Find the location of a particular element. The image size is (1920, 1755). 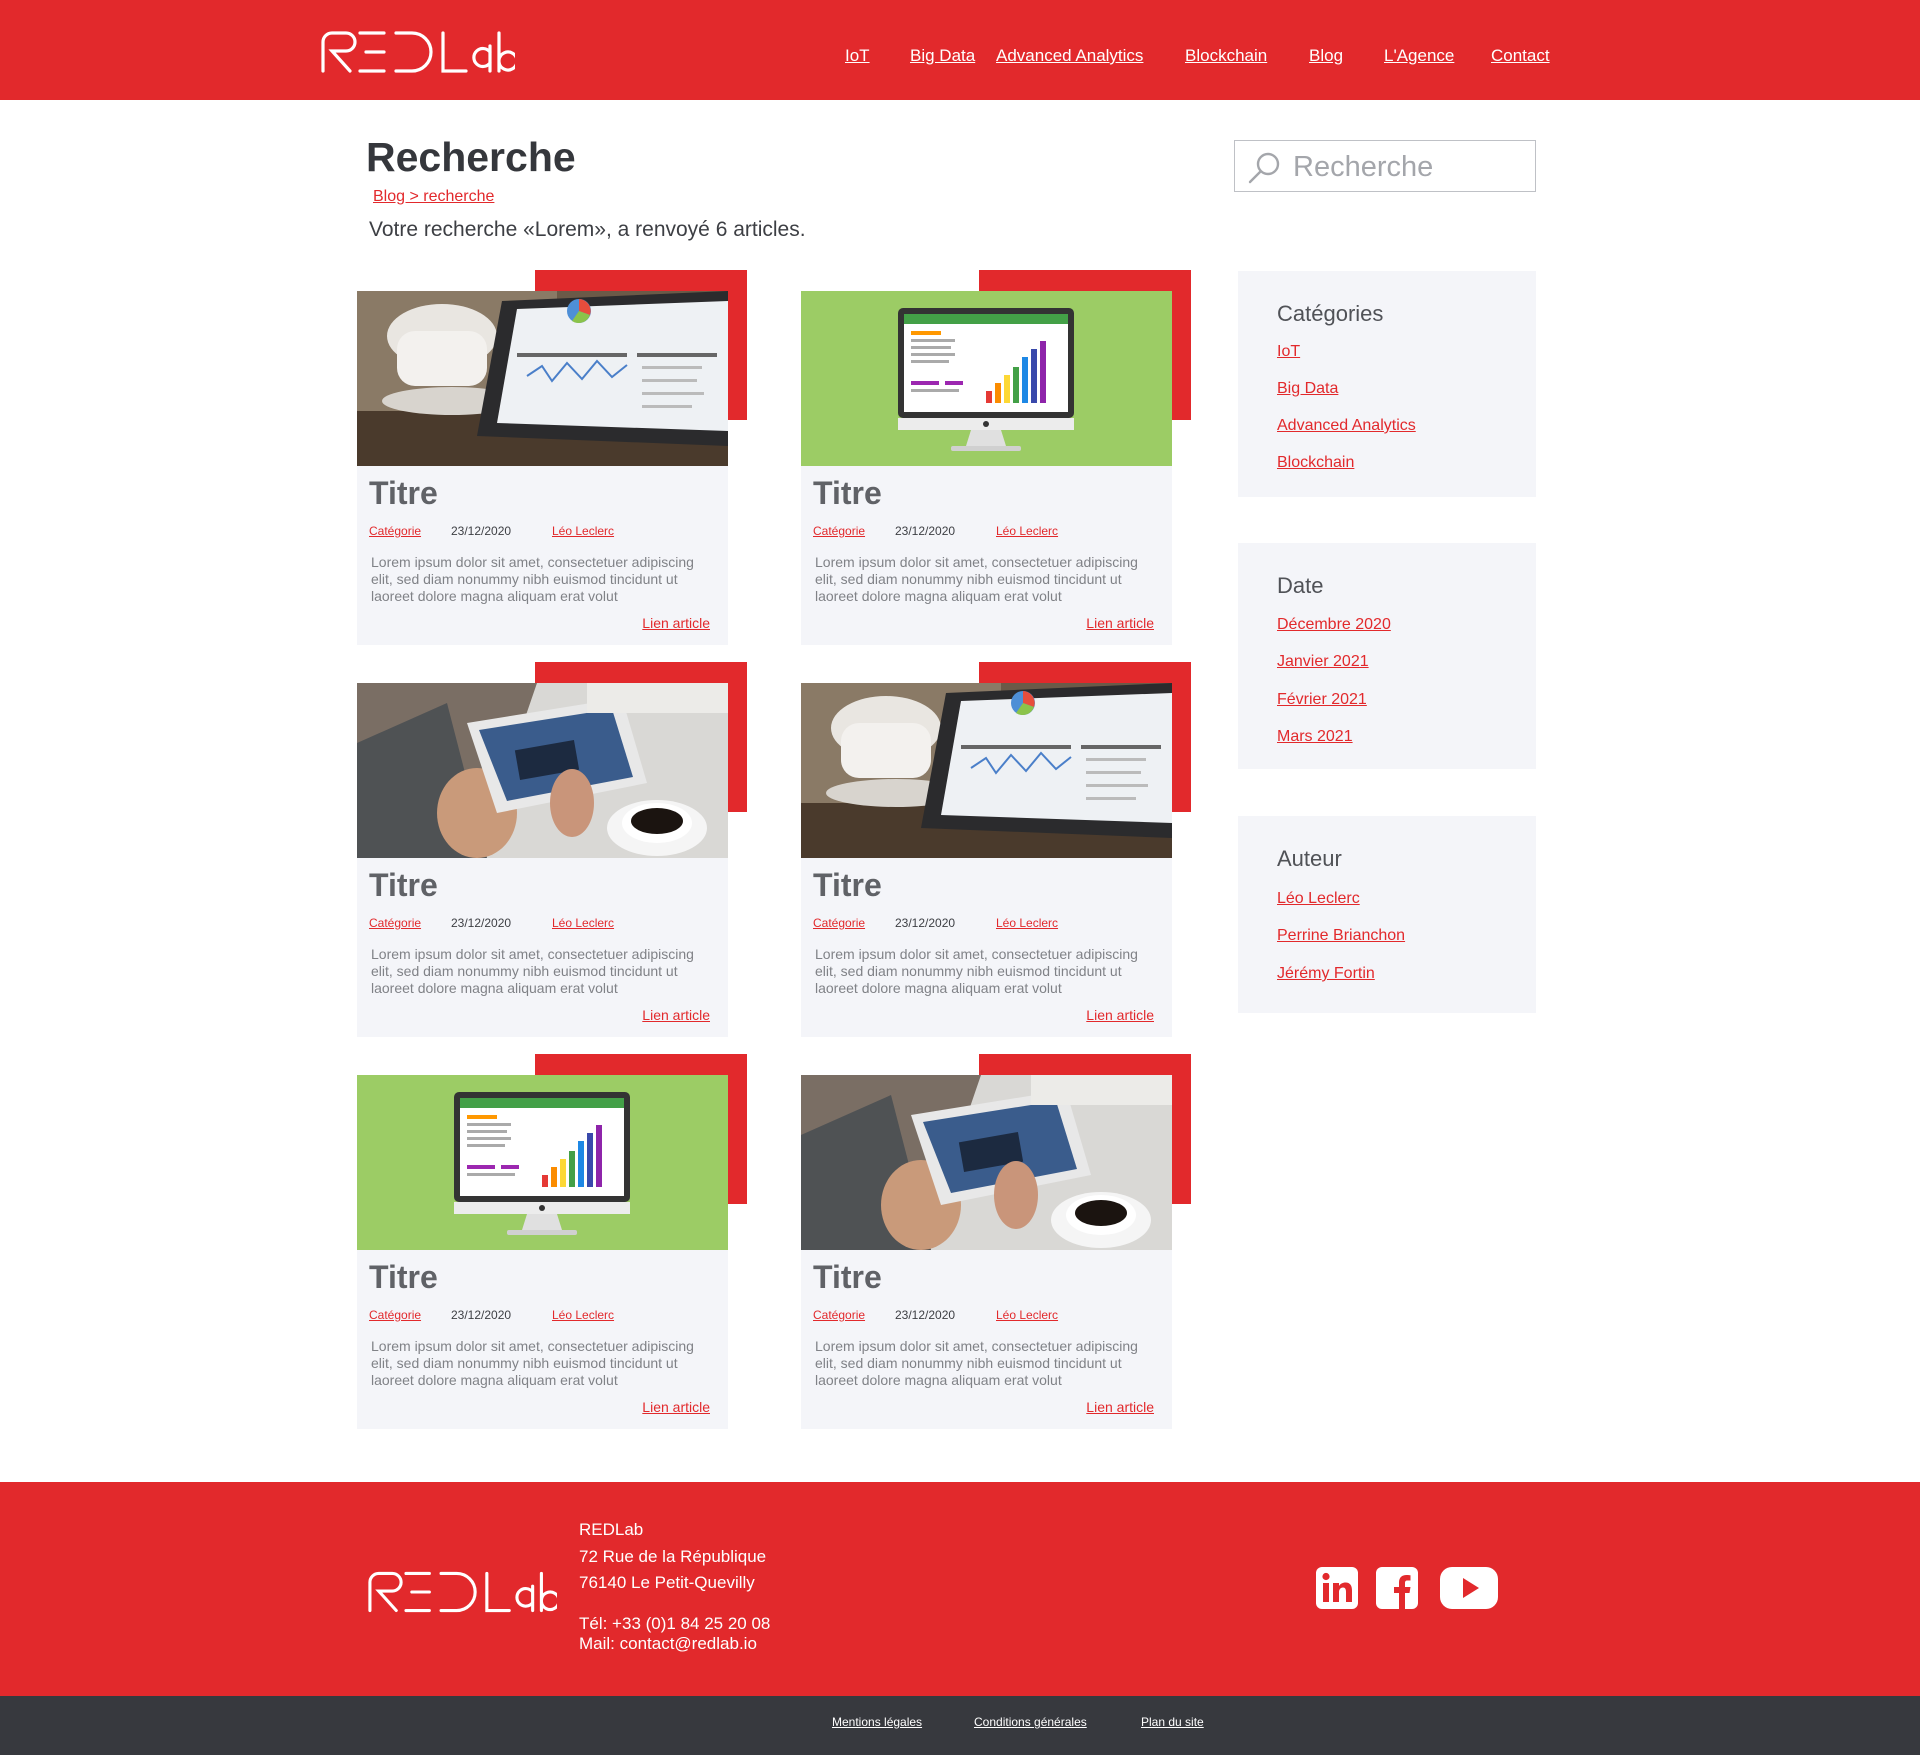

footer-redlab-logo is located at coordinates (462, 1592).